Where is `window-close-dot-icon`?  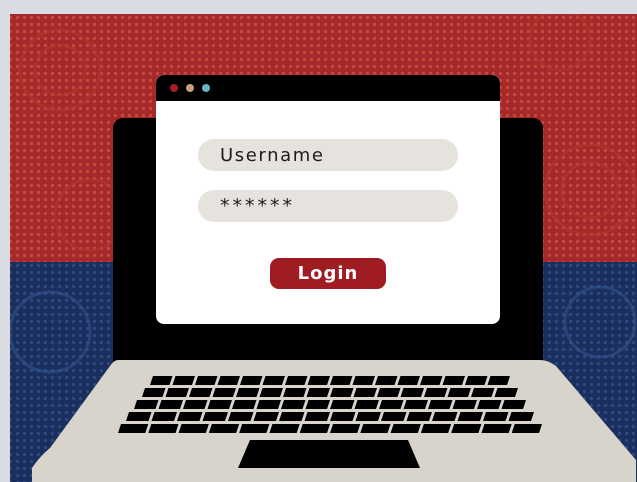 window-close-dot-icon is located at coordinates (174, 88).